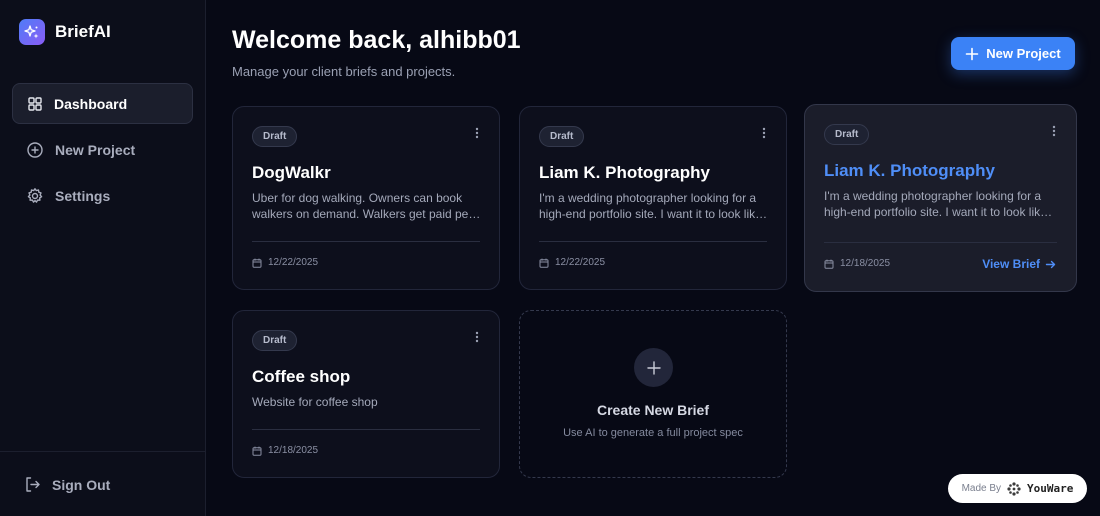  Describe the element at coordinates (95, 149) in the screenshot. I see `sidebar-item-label: New Project` at that location.